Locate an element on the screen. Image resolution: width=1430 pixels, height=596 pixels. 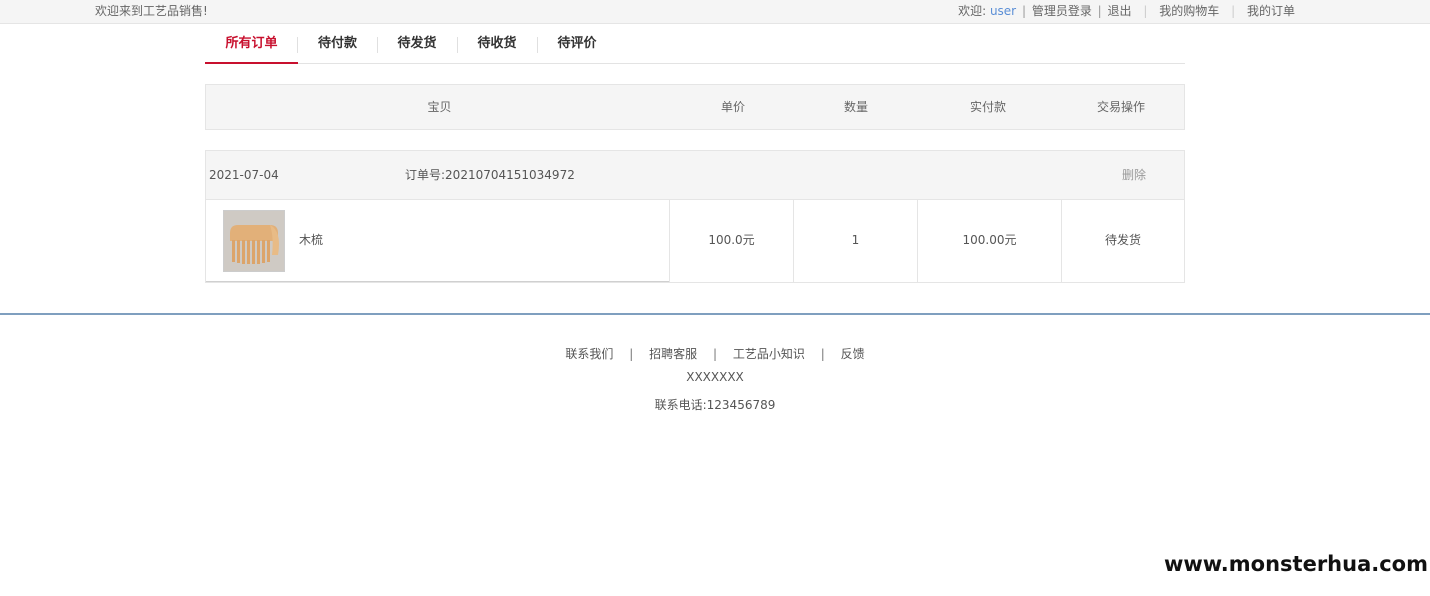
orders-table-header: 宝贝 单价 数量 实付款 交易操作 is located at coordinates (695, 107).